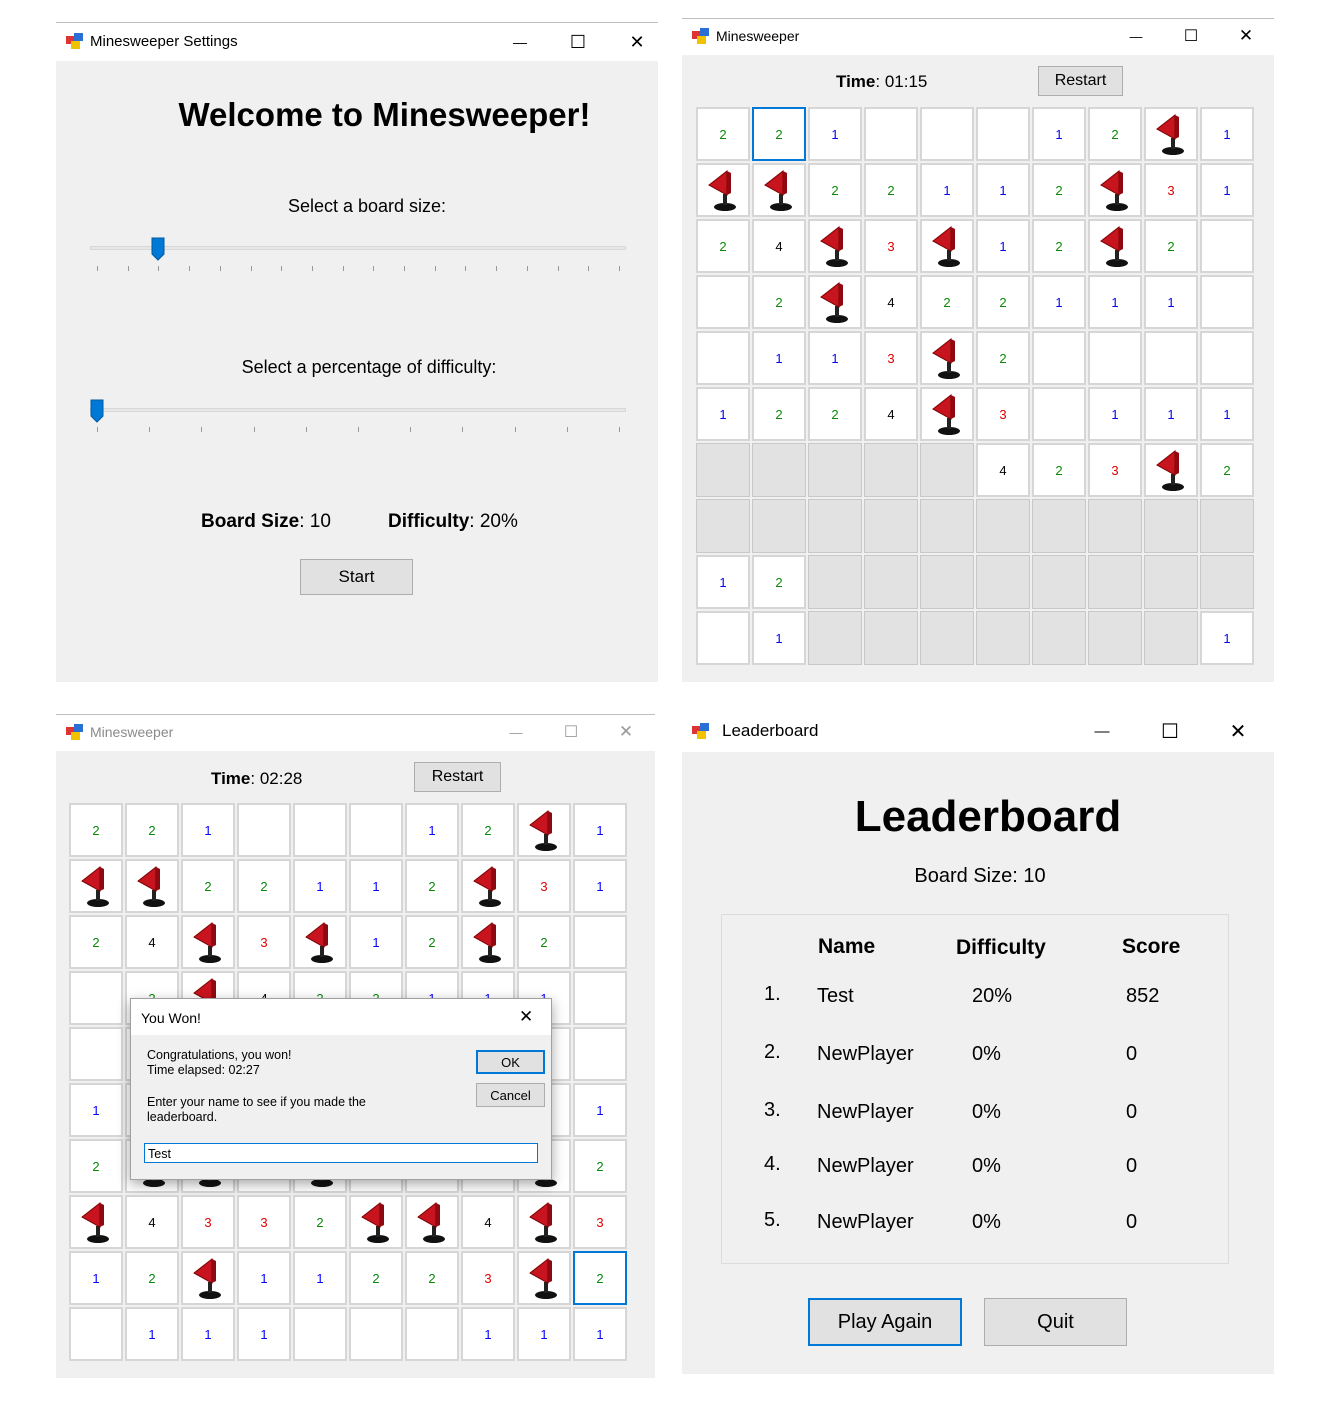 This screenshot has width=1332, height=1402. I want to click on ok-button: OK, so click(510, 1062).